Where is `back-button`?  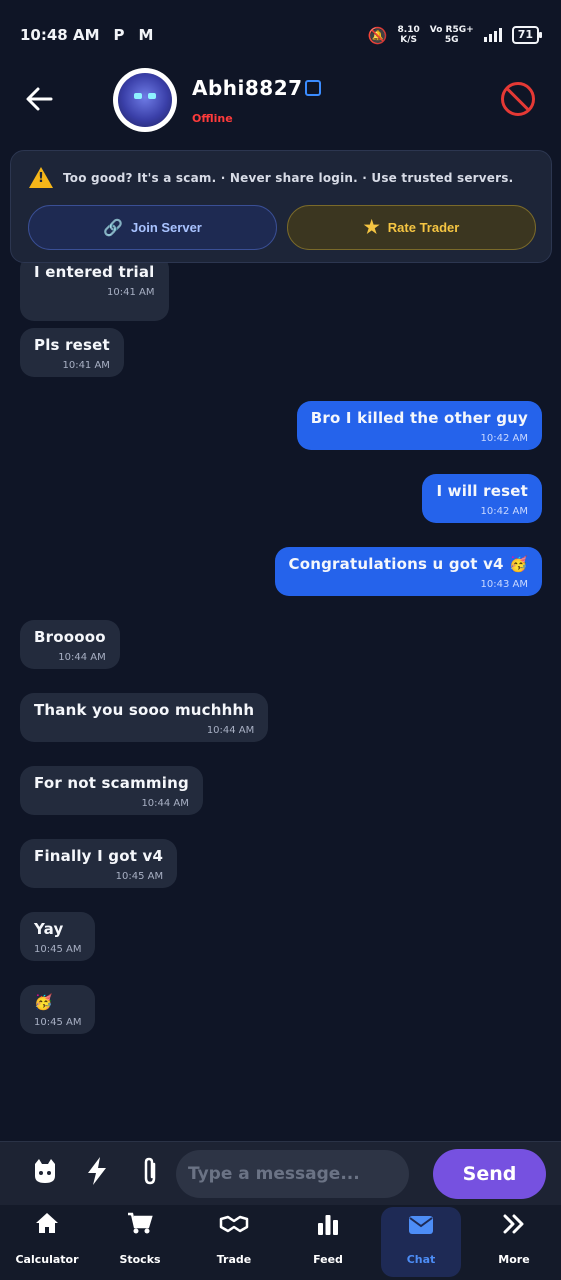
back-button is located at coordinates (44, 102).